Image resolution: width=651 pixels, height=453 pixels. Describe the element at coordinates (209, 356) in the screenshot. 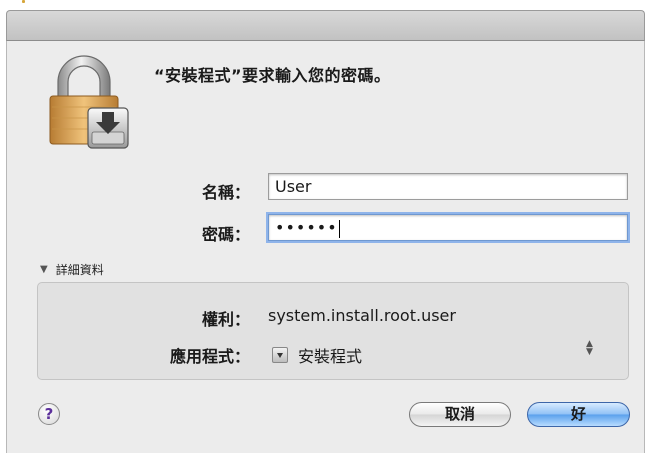

I see `application-label: 應用程式：` at that location.